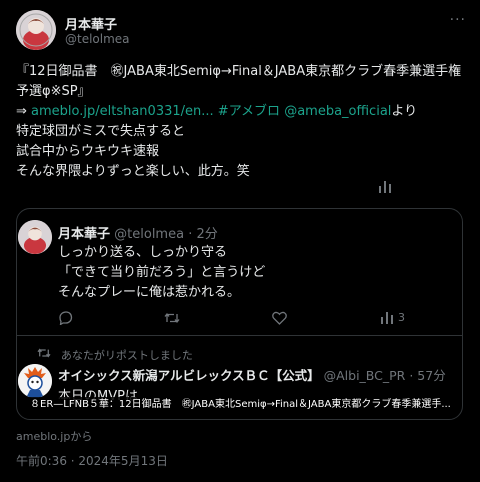  What do you see at coordinates (365, 375) in the screenshot?
I see `repost-author-handle: @Albi_BC_PR` at bounding box center [365, 375].